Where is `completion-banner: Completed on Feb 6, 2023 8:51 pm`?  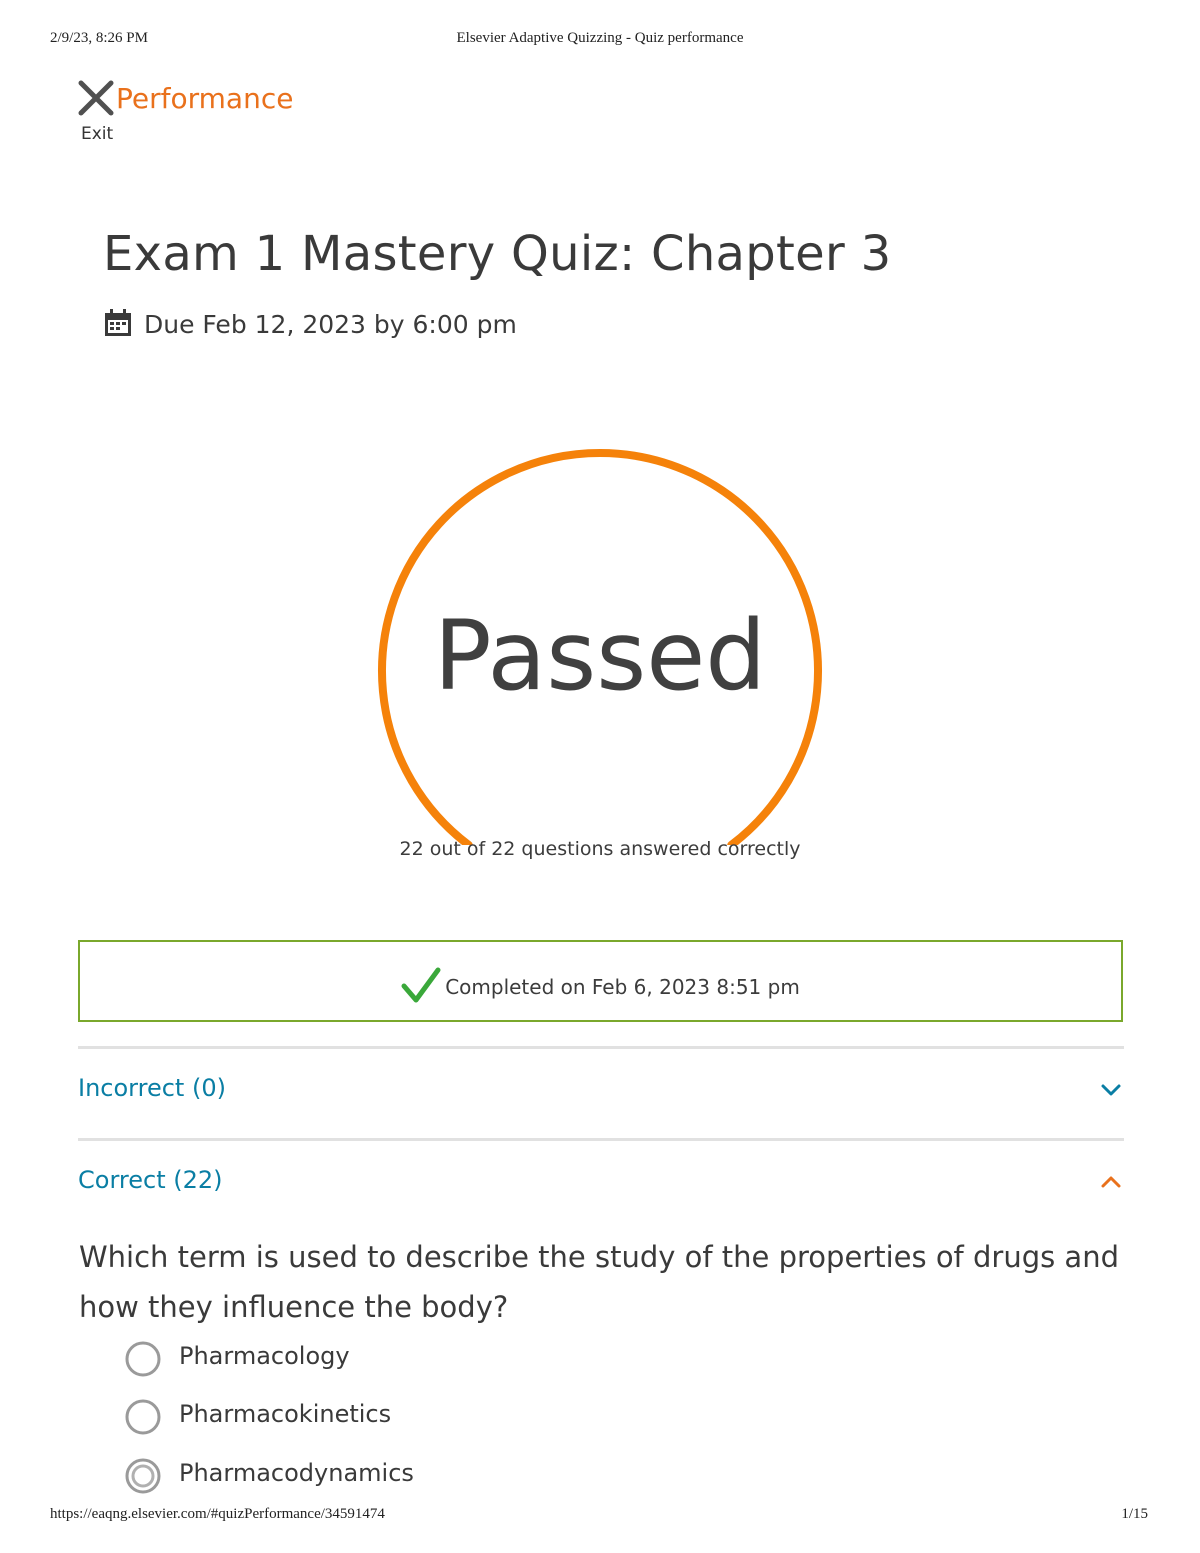 completion-banner: Completed on Feb 6, 2023 8:51 pm is located at coordinates (600, 981).